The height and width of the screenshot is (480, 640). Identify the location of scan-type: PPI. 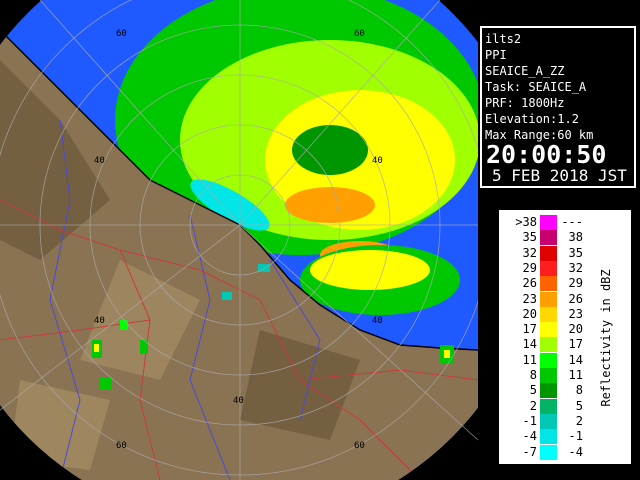
(496, 55).